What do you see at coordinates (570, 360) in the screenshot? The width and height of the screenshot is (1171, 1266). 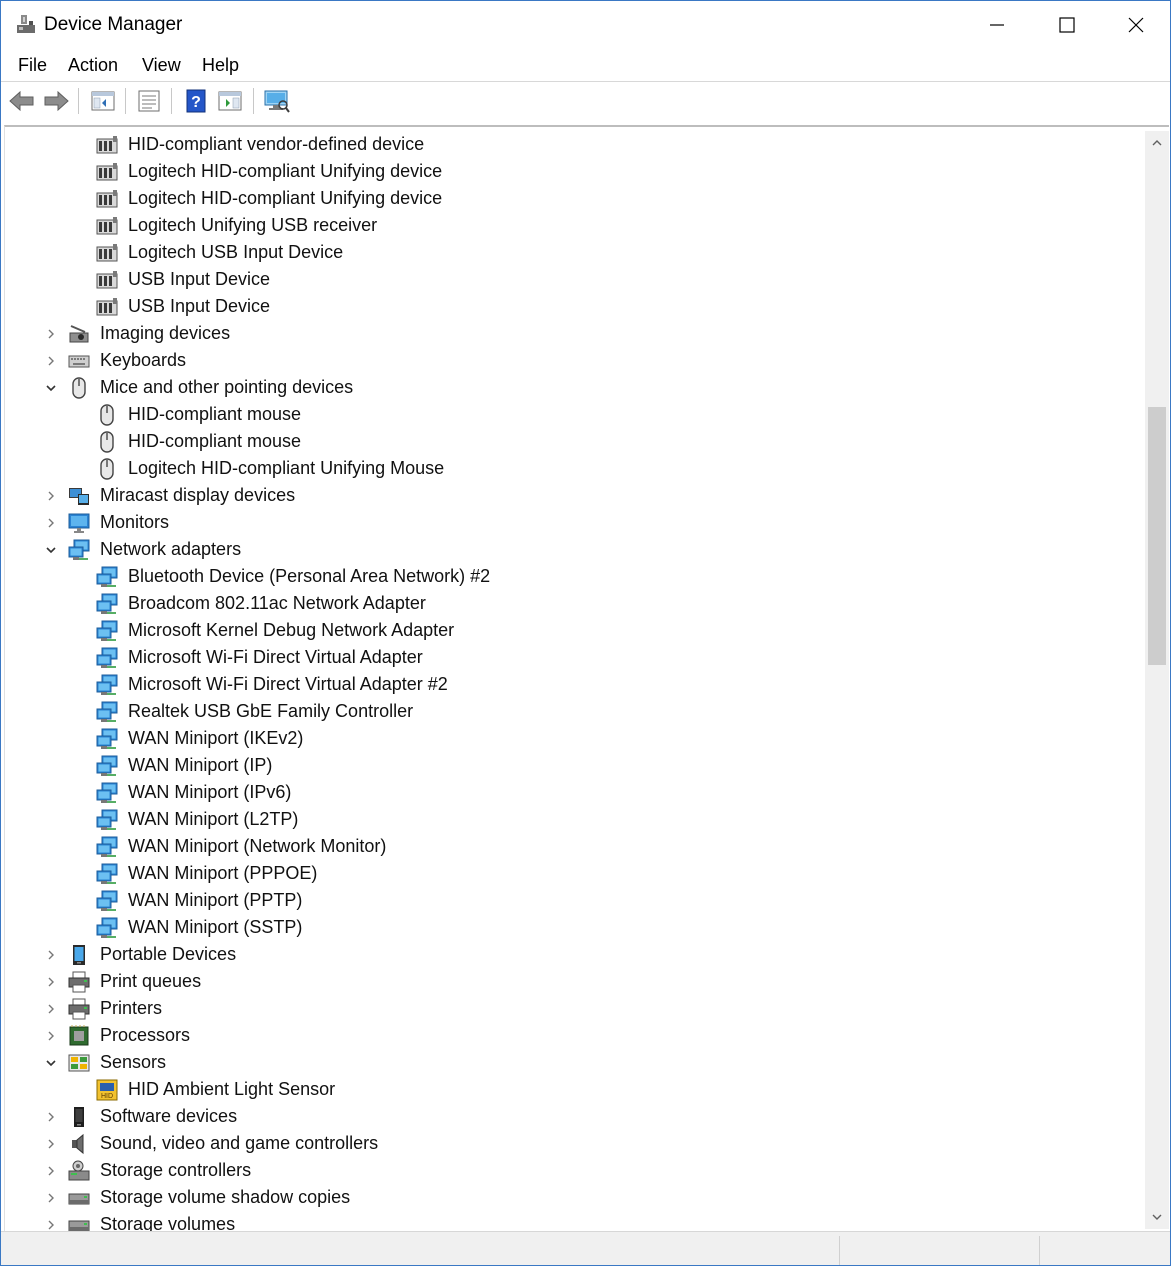 I see `tree-category: Keyboards` at bounding box center [570, 360].